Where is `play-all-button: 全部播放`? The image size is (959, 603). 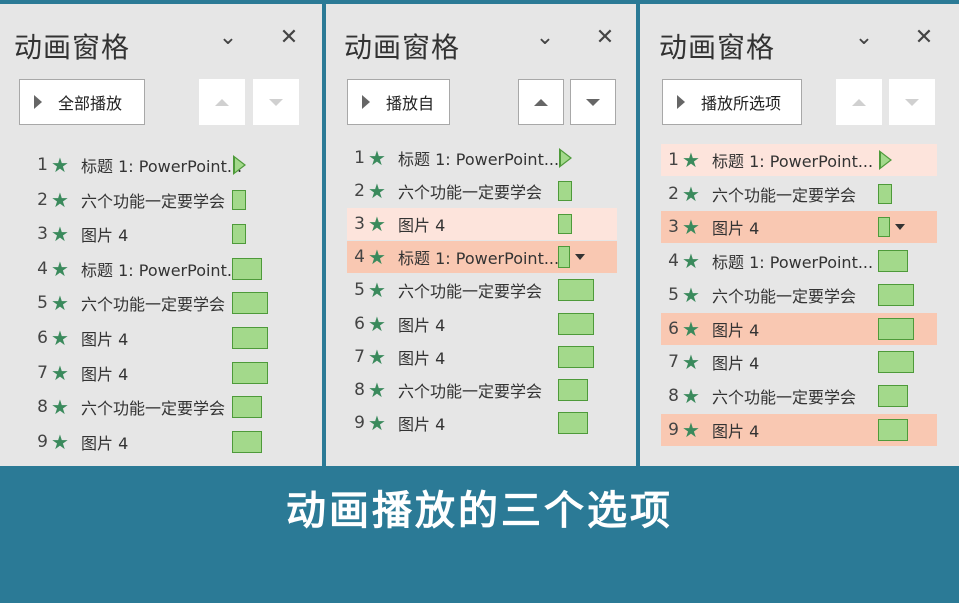 play-all-button: 全部播放 is located at coordinates (82, 102).